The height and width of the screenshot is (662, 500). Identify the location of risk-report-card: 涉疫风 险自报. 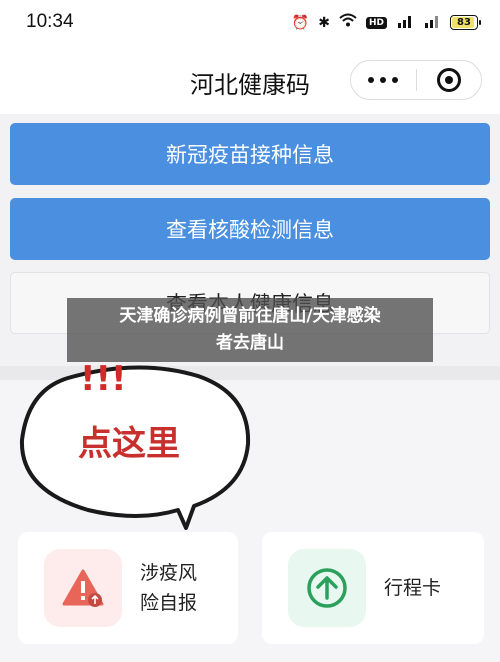
(128, 588).